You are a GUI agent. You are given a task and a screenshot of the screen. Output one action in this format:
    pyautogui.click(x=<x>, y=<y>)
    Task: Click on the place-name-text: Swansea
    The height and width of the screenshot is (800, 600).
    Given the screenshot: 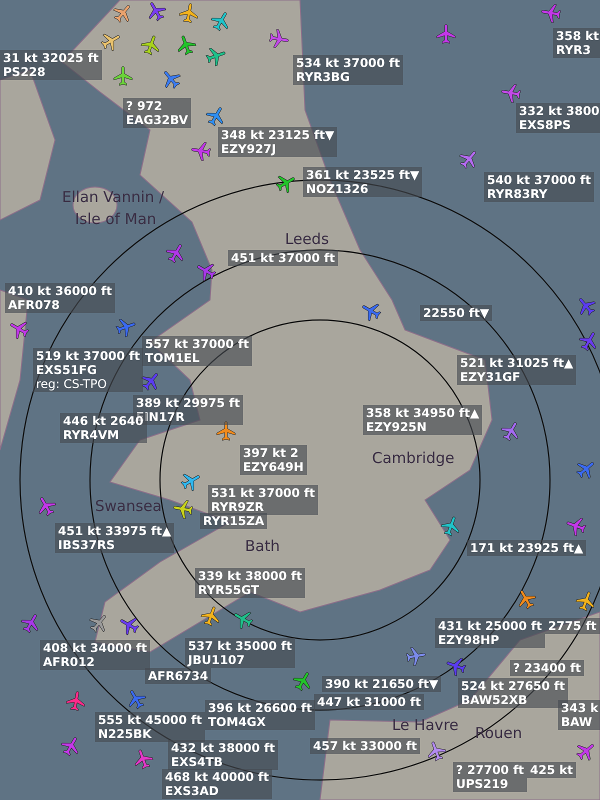 What is the action you would take?
    pyautogui.click(x=128, y=506)
    